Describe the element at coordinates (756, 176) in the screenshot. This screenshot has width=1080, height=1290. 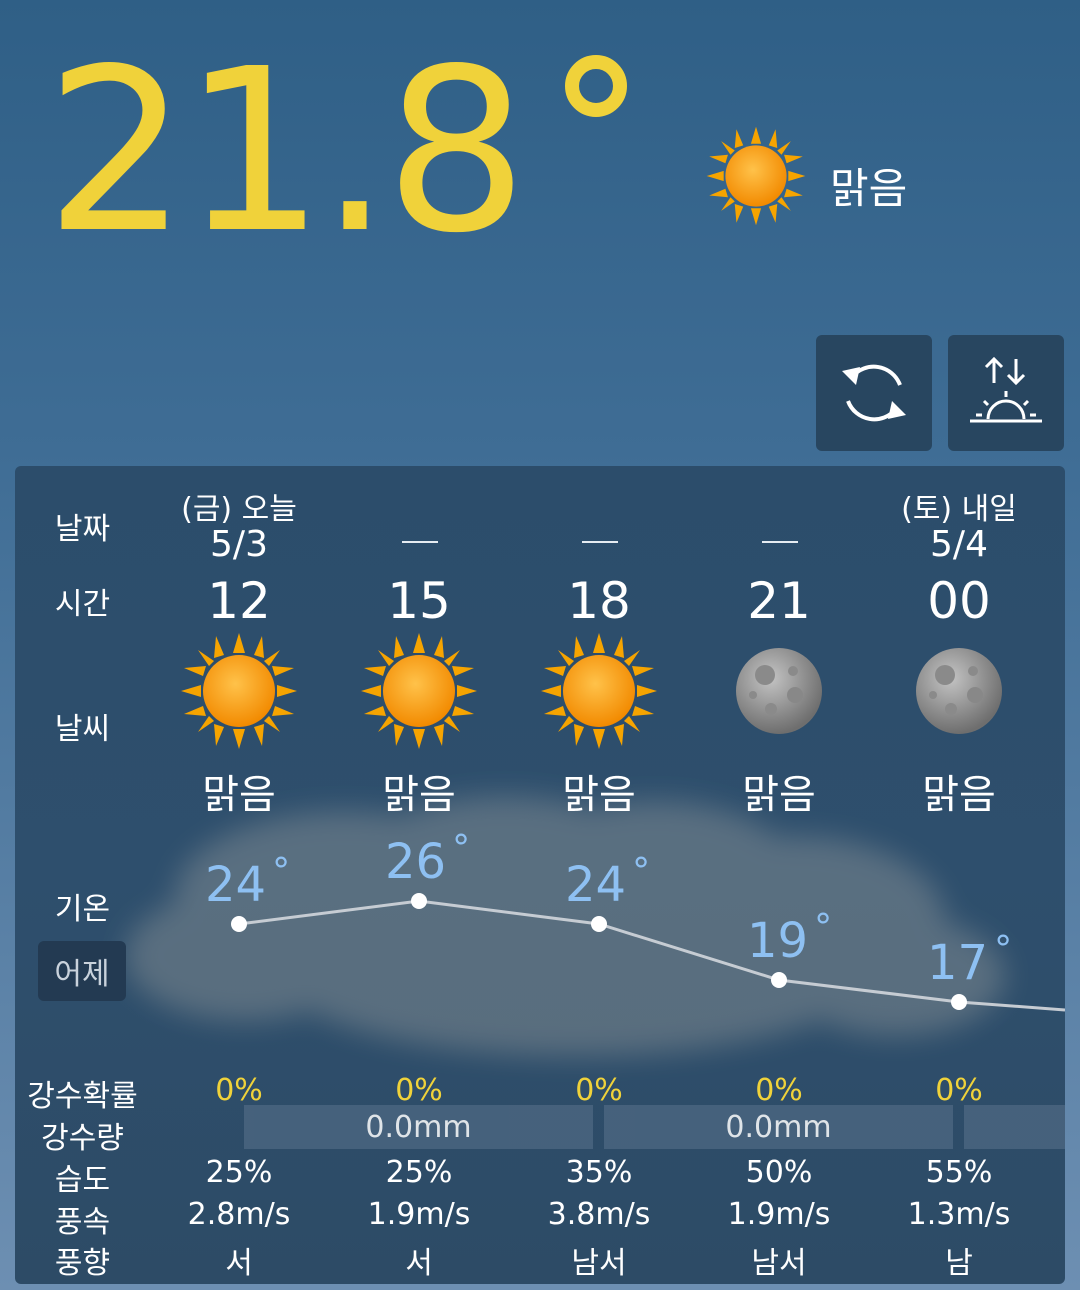
I see `sun-icon` at that location.